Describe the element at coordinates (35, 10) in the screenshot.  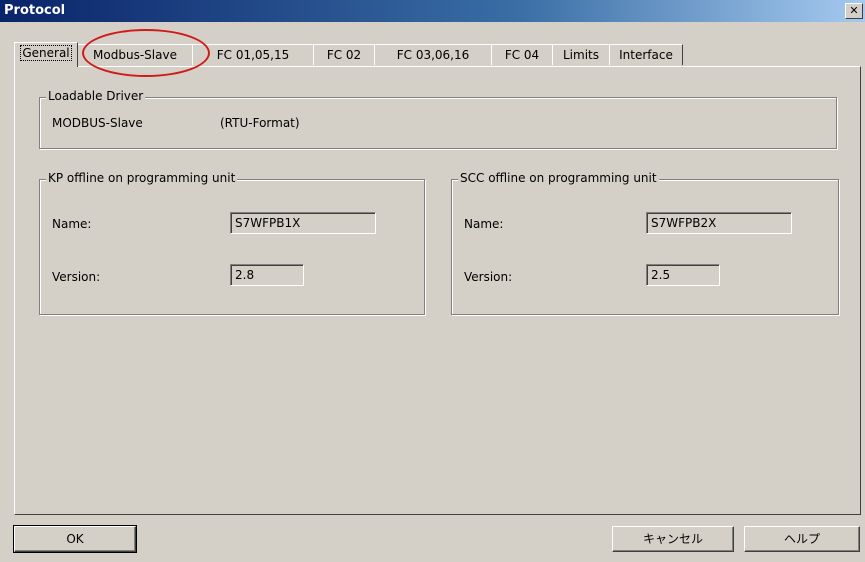
I see `window-title: Protocol` at that location.